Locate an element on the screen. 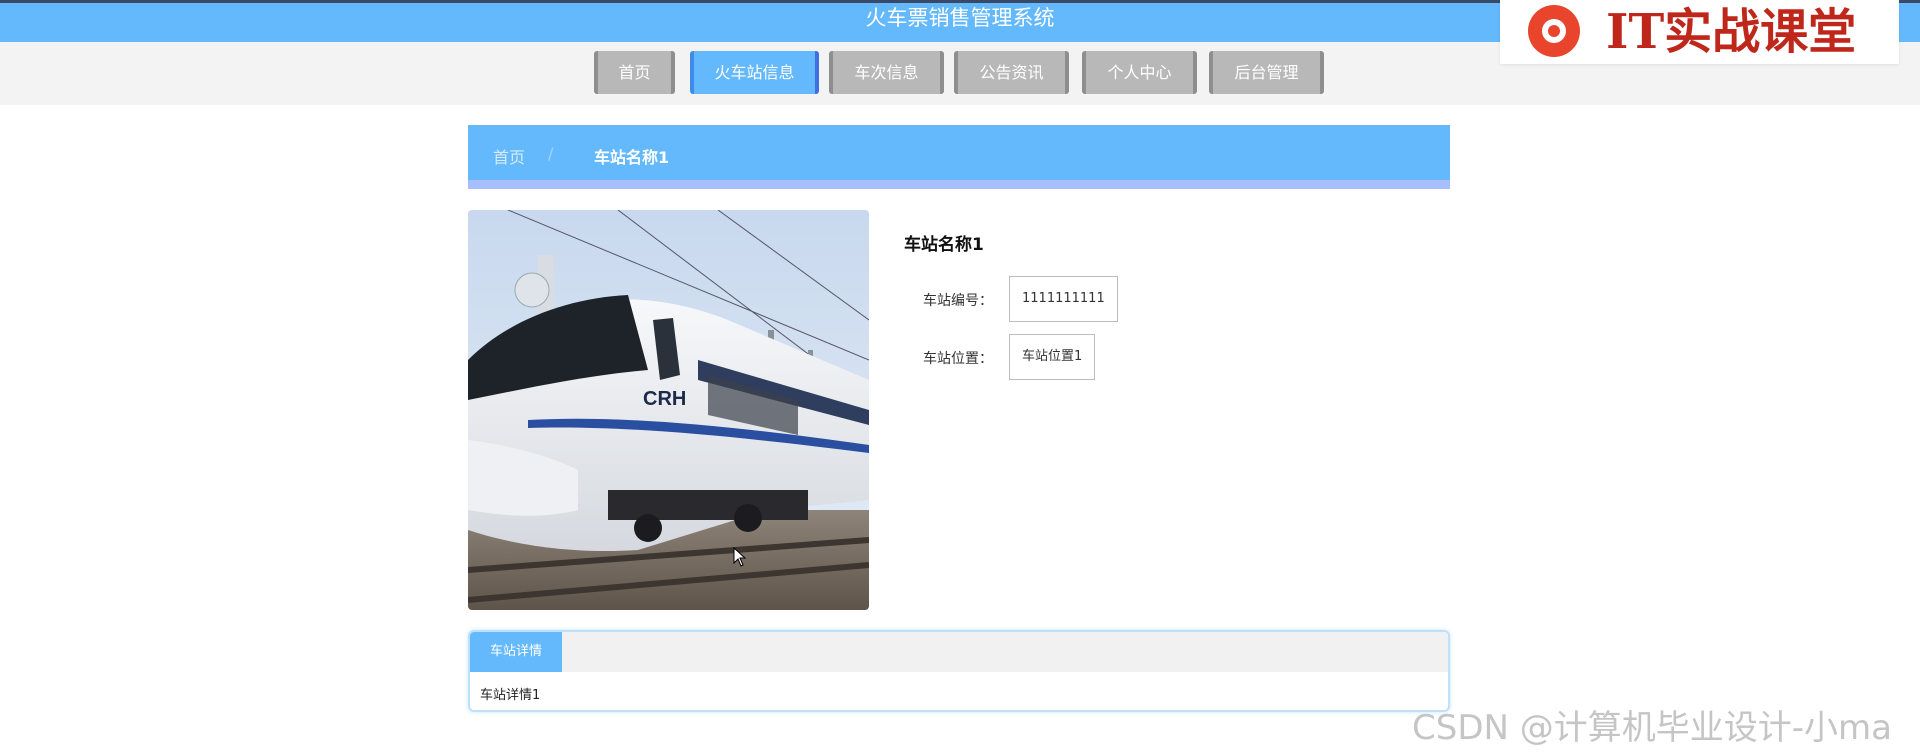  train-photo: CRH is located at coordinates (668, 410).